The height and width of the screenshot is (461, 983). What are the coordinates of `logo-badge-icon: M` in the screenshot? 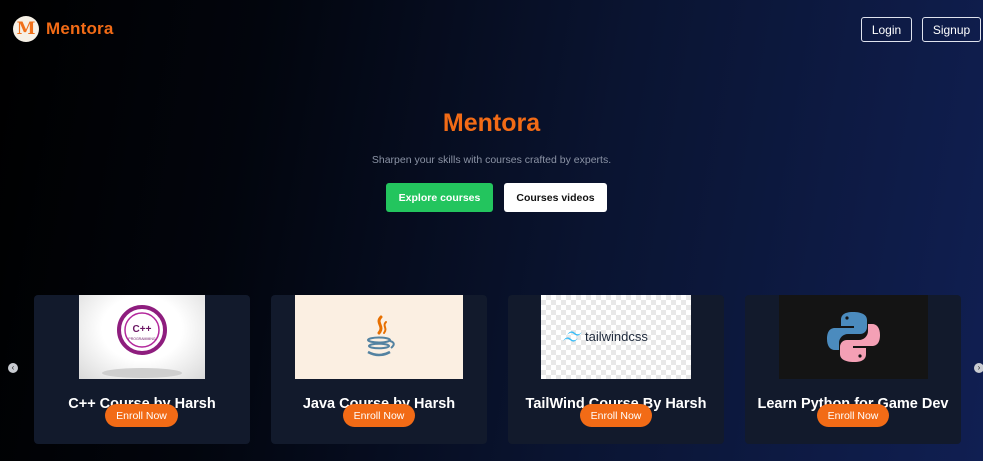 It's located at (26, 29).